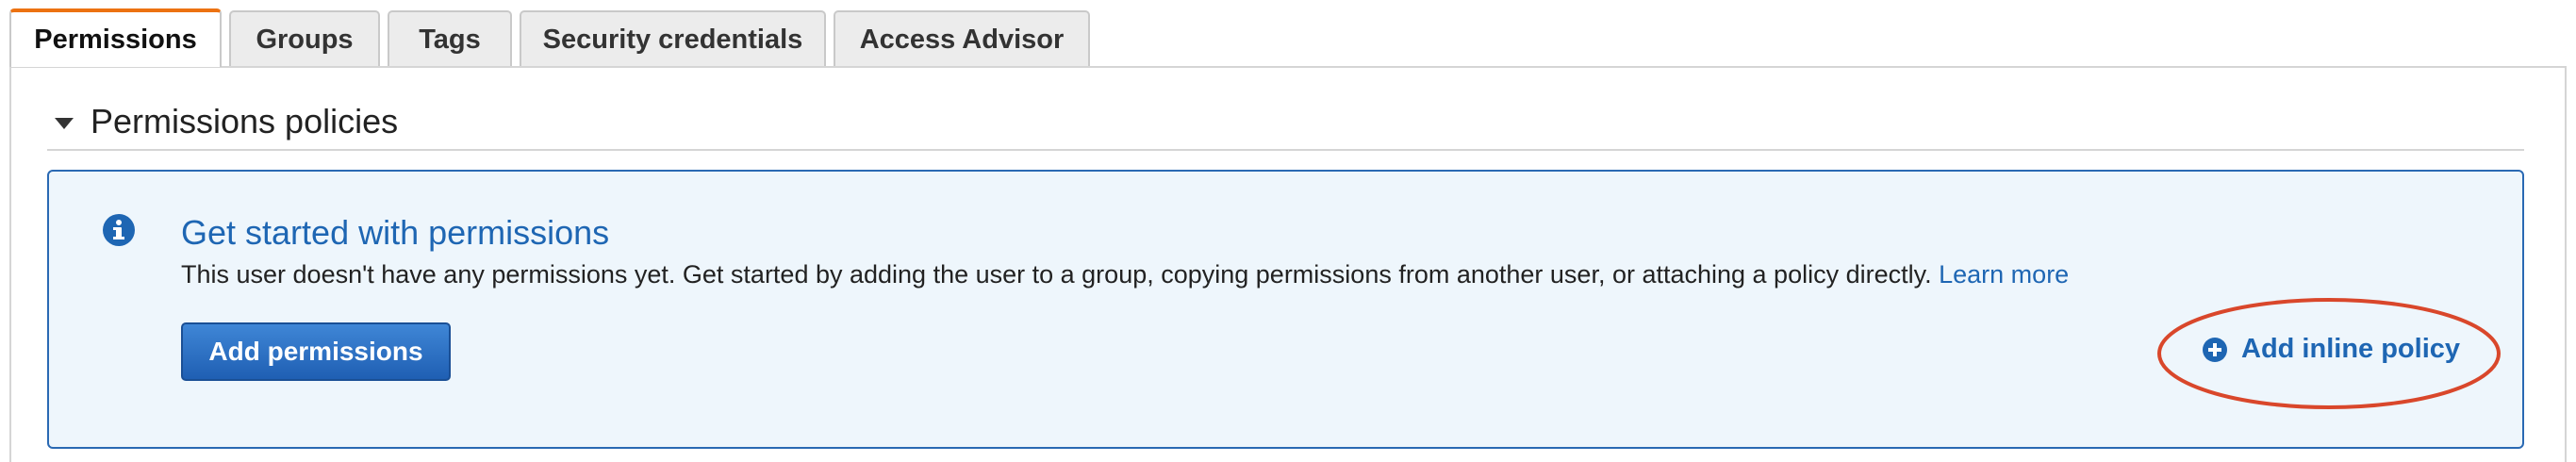 The width and height of the screenshot is (2576, 462). I want to click on tab-tags: Tags, so click(450, 38).